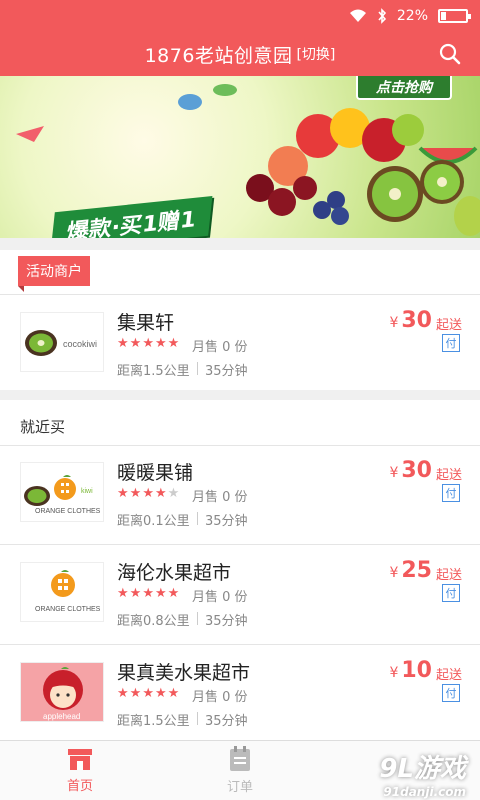  What do you see at coordinates (43, 427) in the screenshot?
I see `nearby-label: 就近买` at bounding box center [43, 427].